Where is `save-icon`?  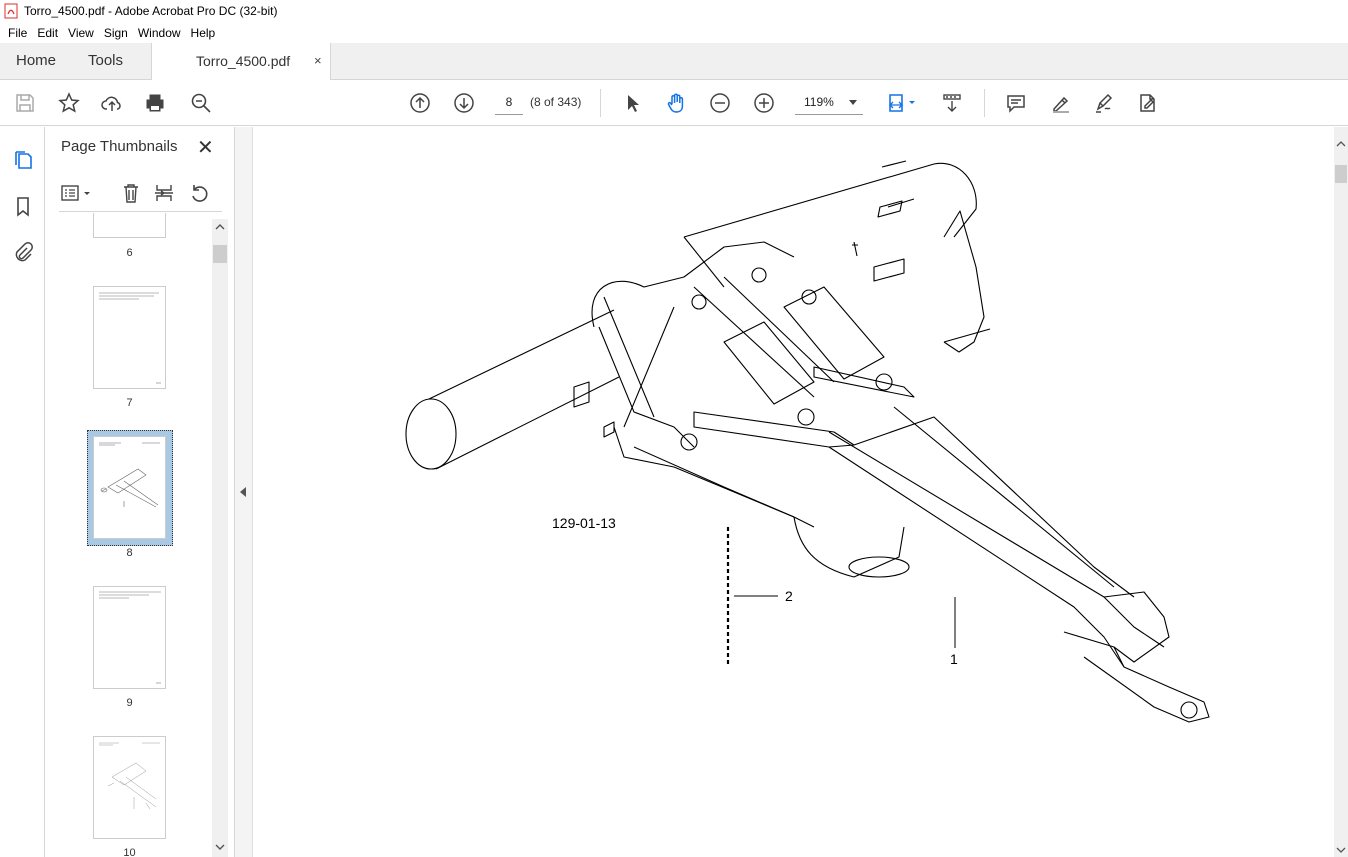 save-icon is located at coordinates (25, 103).